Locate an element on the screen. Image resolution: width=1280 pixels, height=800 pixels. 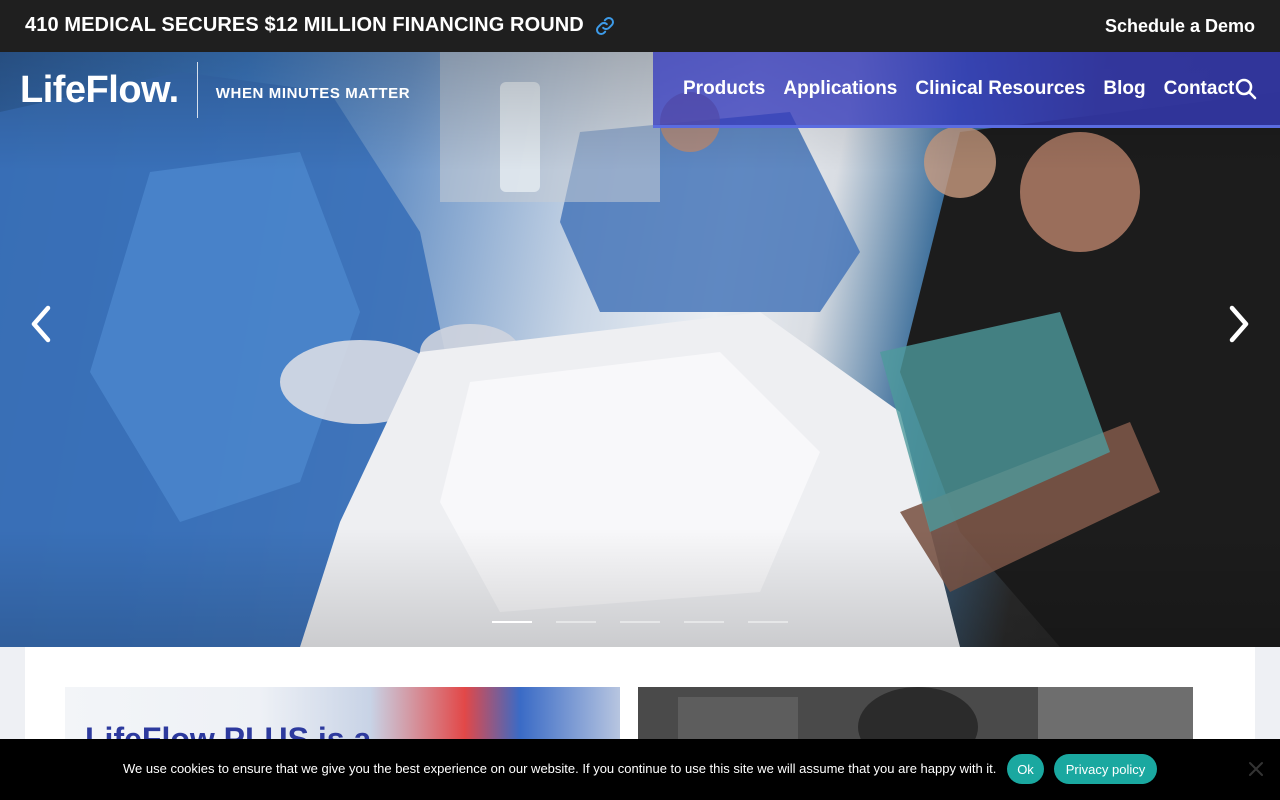
nav-item-clinical-resources: Clinical Resources is located at coordinates (1000, 89).